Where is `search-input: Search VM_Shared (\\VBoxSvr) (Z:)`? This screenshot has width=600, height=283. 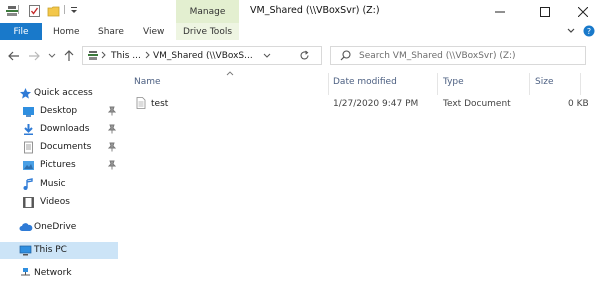 search-input: Search VM_Shared (\\VBoxSvr) (Z:) is located at coordinates (458, 55).